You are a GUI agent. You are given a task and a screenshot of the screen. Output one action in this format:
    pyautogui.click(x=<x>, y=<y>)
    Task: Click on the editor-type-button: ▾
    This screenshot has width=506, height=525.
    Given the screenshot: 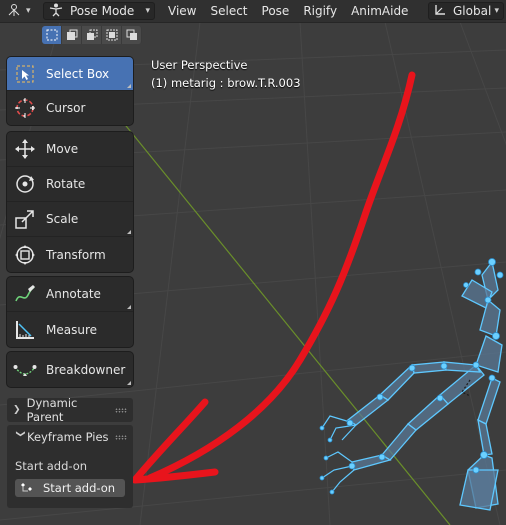 What is the action you would take?
    pyautogui.click(x=20, y=11)
    